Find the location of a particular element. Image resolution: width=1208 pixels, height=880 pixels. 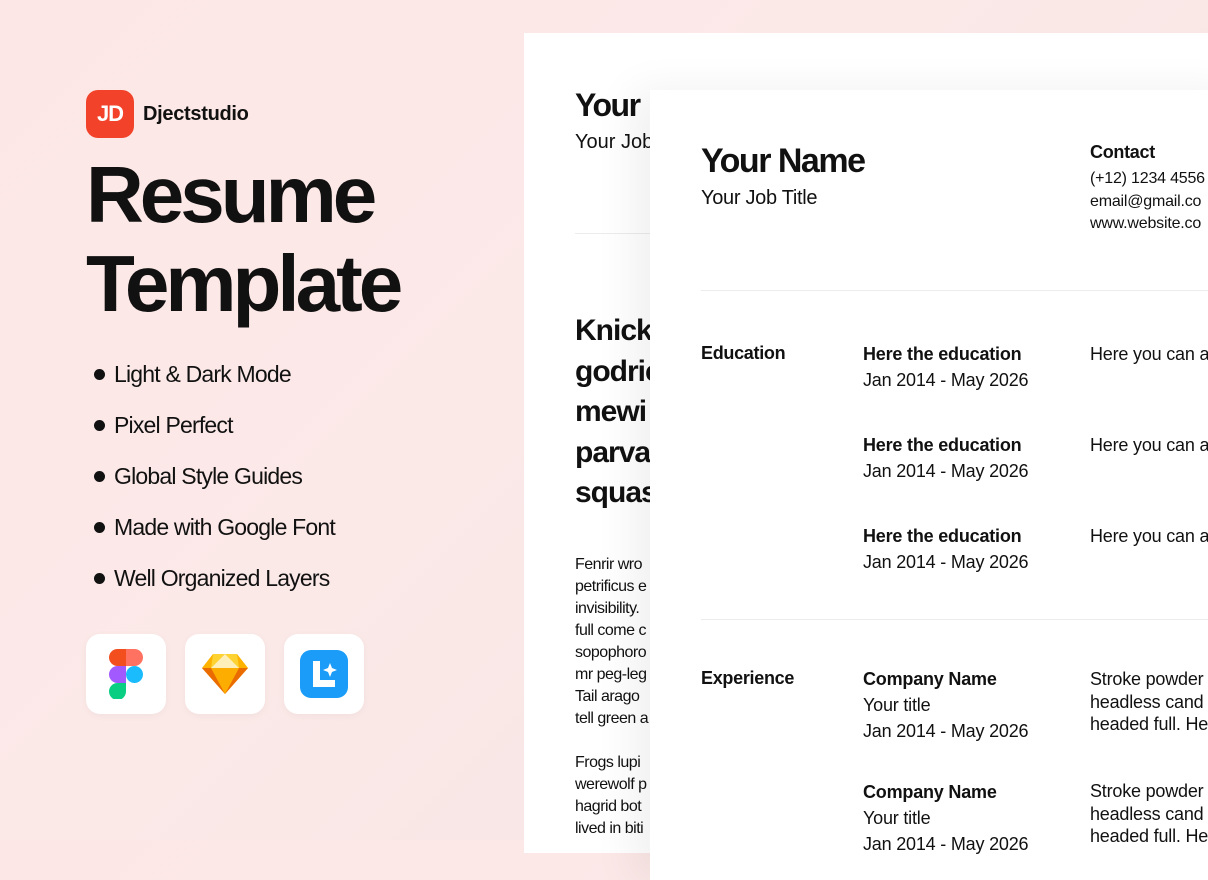

hero-title-line-1: Resume is located at coordinates (231, 194).